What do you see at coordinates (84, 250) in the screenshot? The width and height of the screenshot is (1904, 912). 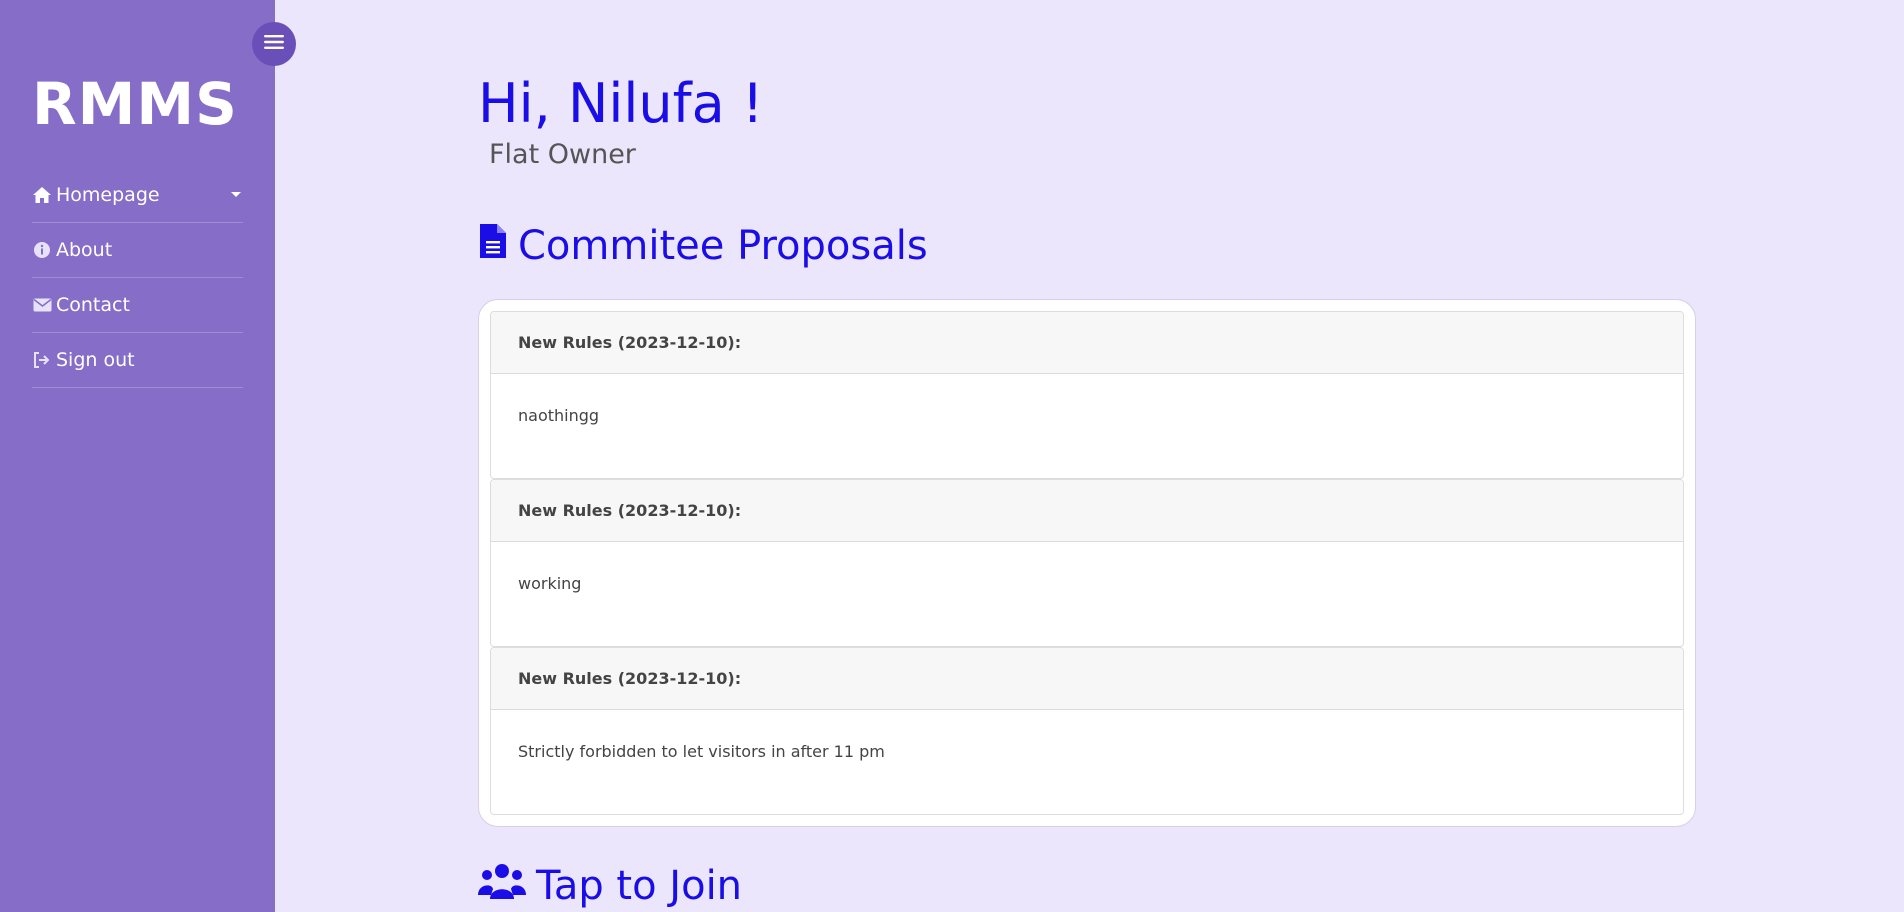 I see `sidebar-item-label: About` at bounding box center [84, 250].